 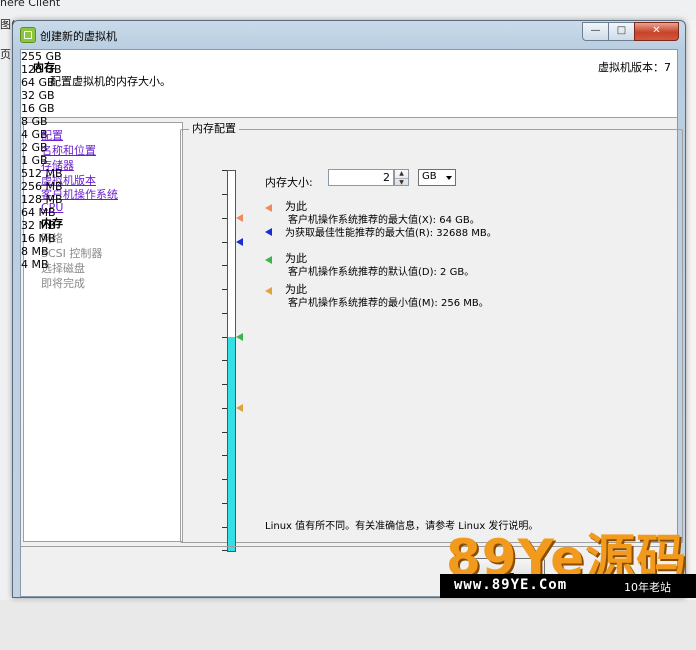 What do you see at coordinates (34, 121) in the screenshot?
I see `scale-tick-label: 8 GB` at bounding box center [34, 121].